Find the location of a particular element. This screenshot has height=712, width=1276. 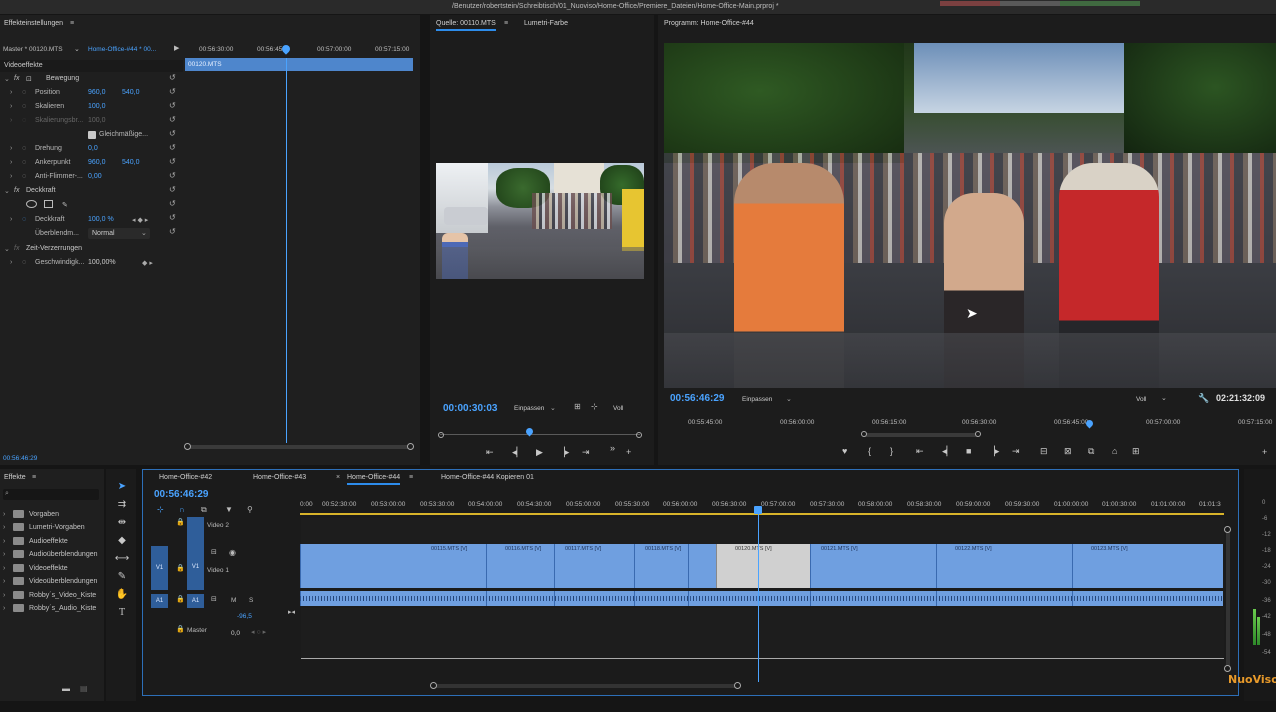

mark-in-icon: { is located at coordinates (869, 451).